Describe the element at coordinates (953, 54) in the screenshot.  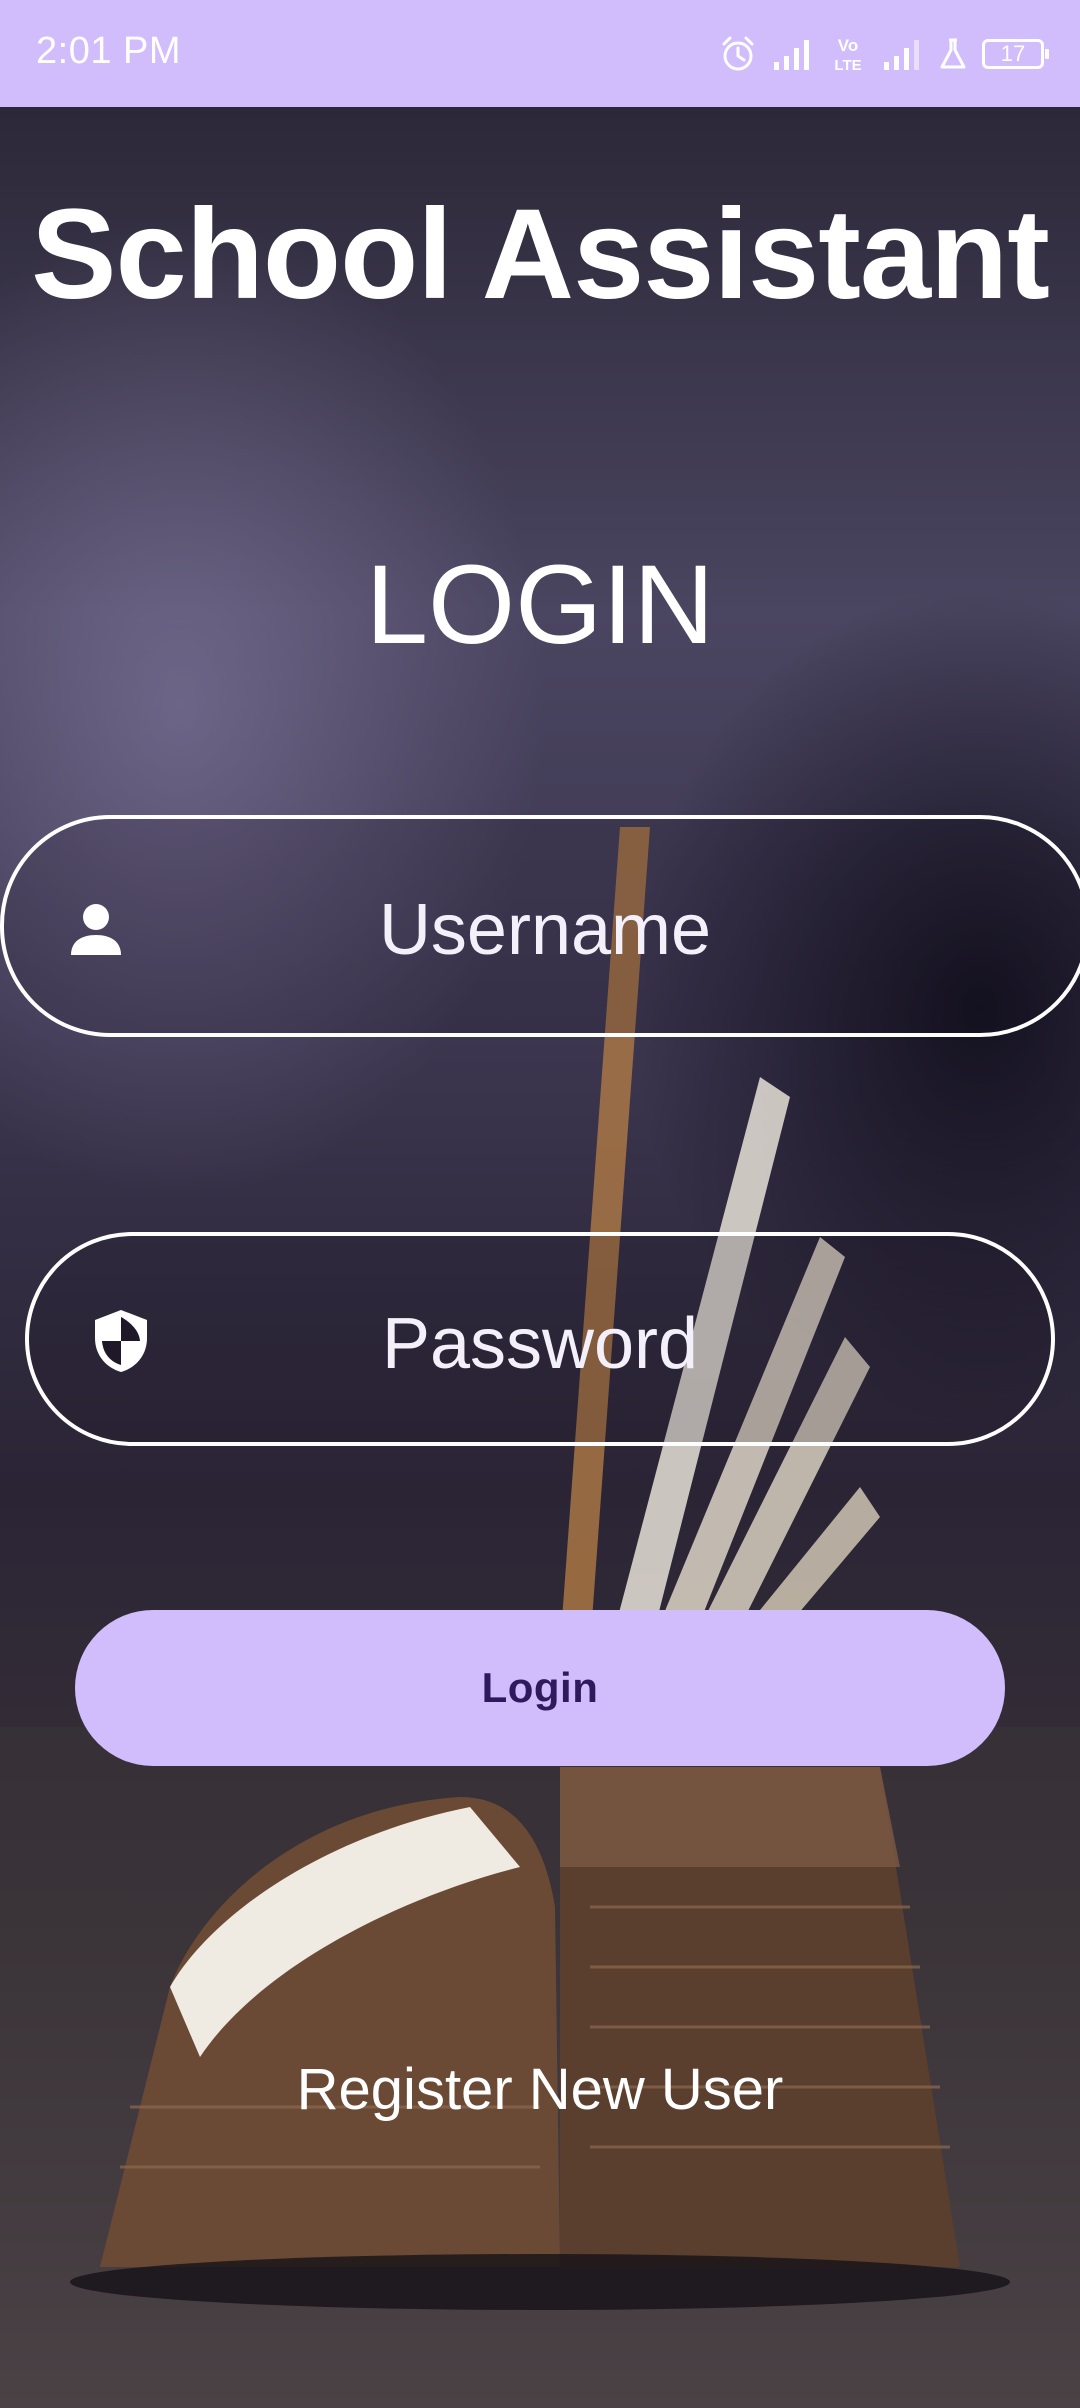
I see `lab-flask-icon` at that location.